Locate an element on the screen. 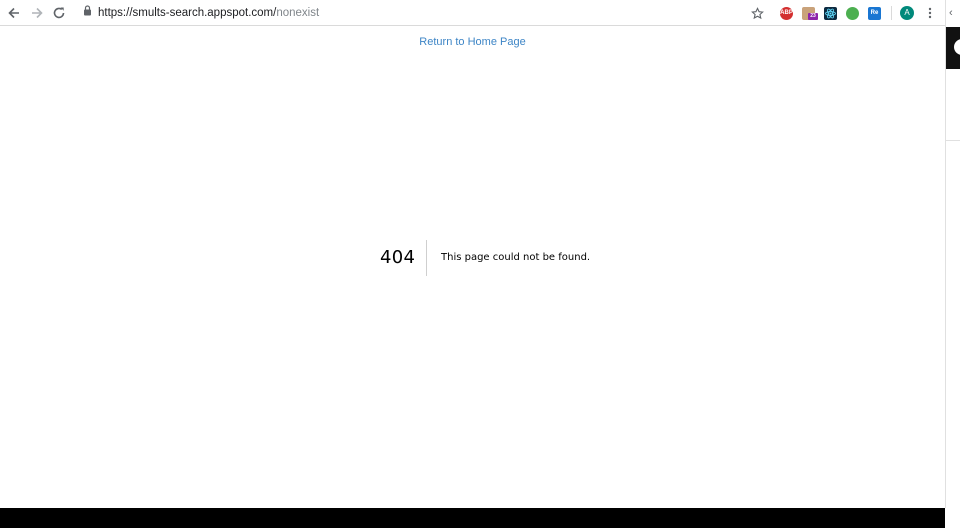 Image resolution: width=960 pixels, height=528 pixels. toolbar-divider is located at coordinates (891, 13).